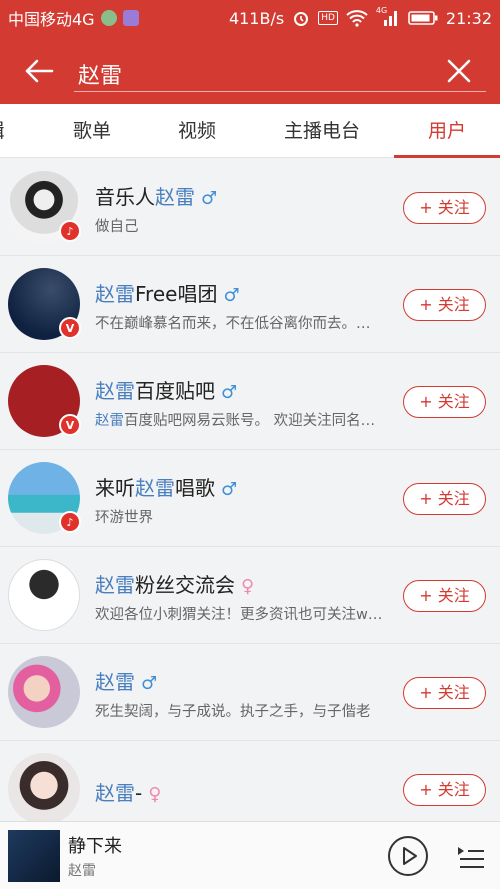 The height and width of the screenshot is (889, 500). What do you see at coordinates (447, 131) in the screenshot?
I see `tab-users: 用户` at bounding box center [447, 131].